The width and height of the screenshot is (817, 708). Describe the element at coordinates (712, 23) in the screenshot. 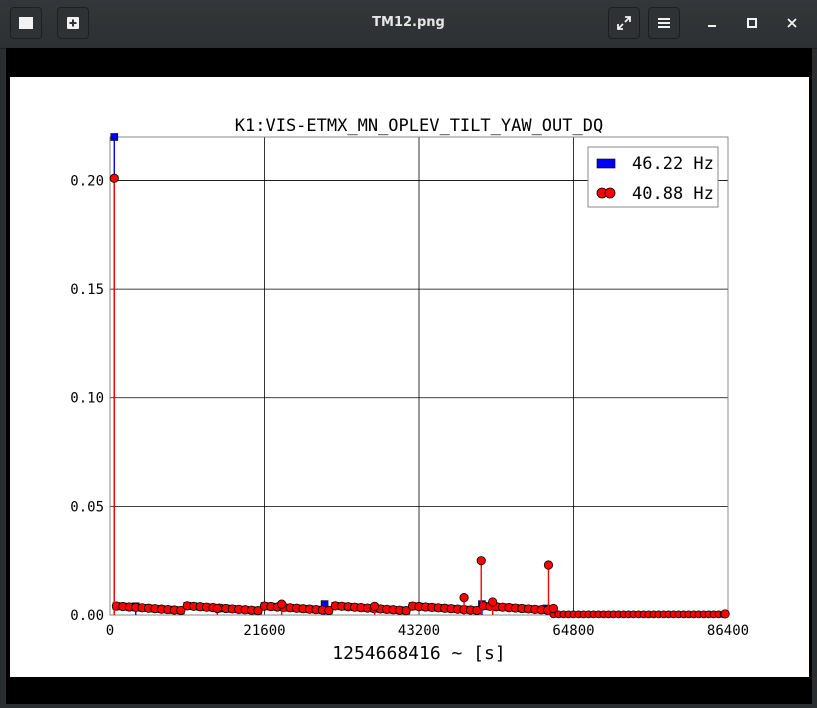

I see `minimize-button` at that location.